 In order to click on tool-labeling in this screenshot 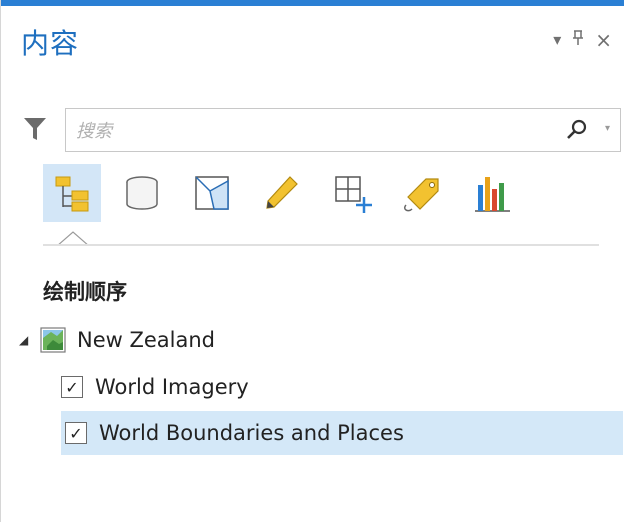, I will do `click(422, 193)`.